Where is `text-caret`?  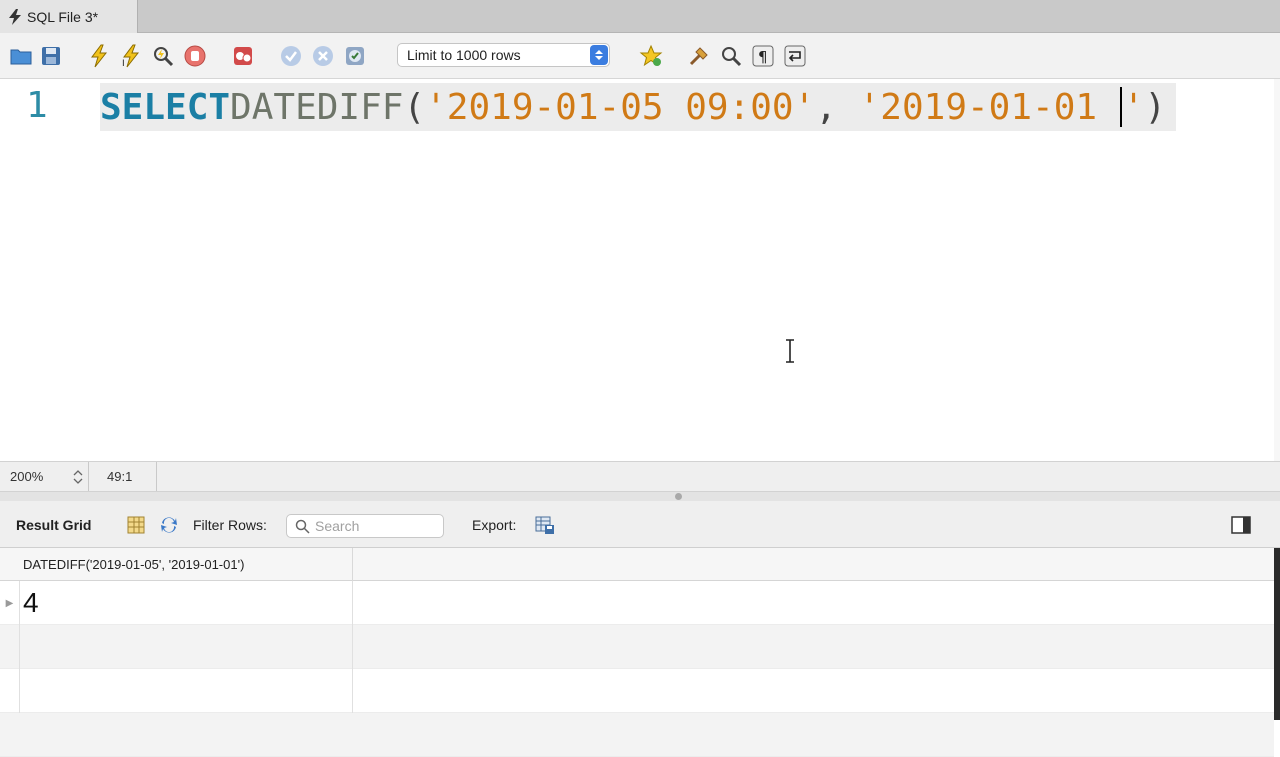
text-caret is located at coordinates (1120, 107).